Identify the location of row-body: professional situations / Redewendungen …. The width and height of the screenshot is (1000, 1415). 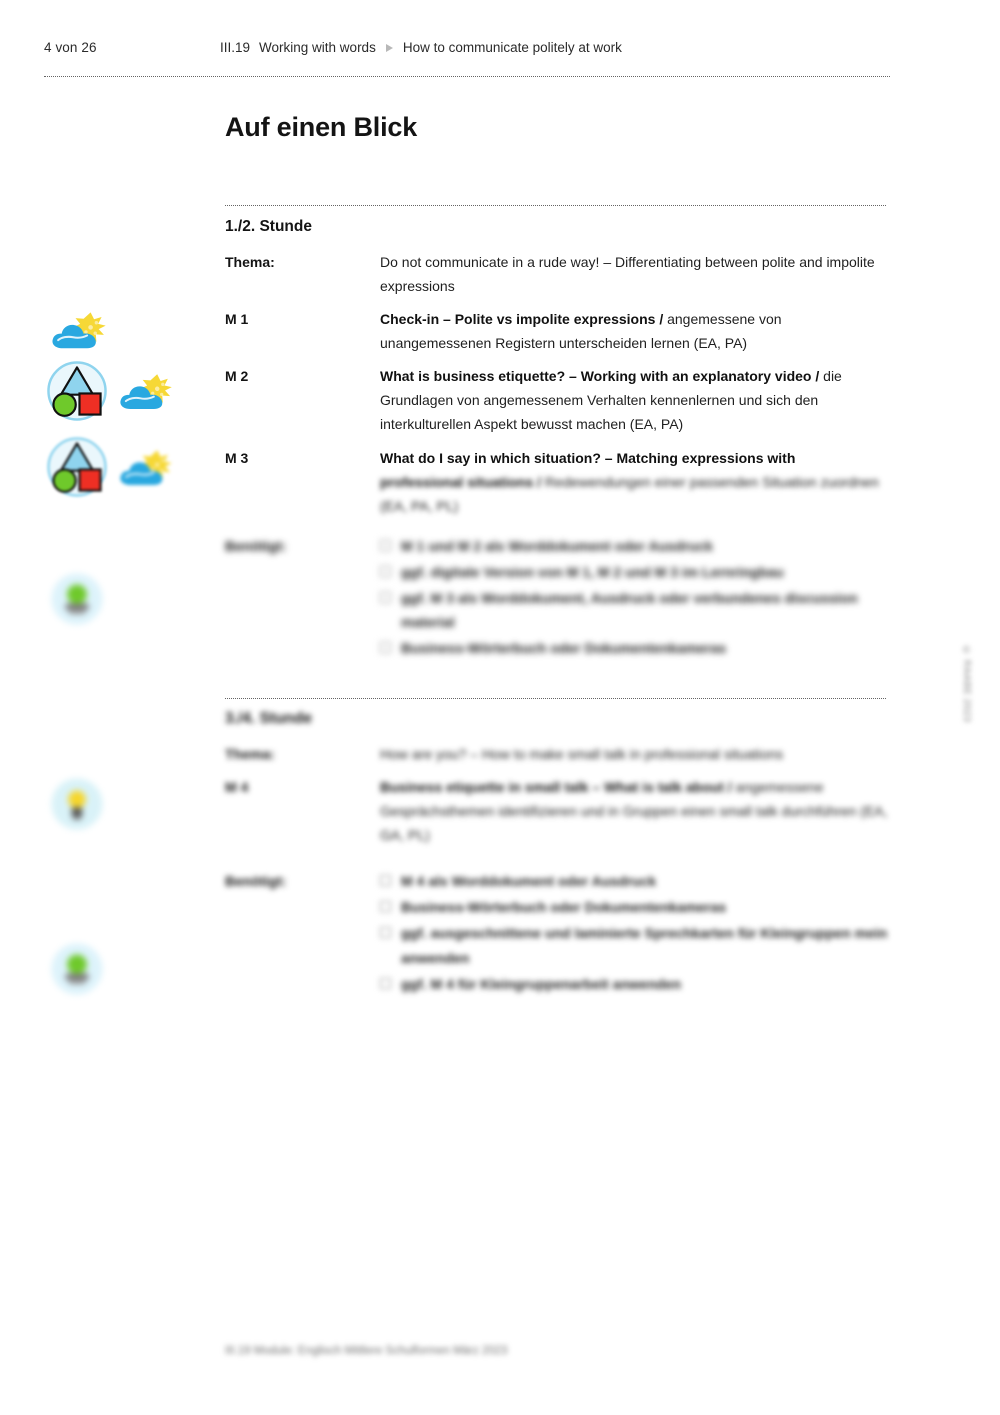
(635, 494).